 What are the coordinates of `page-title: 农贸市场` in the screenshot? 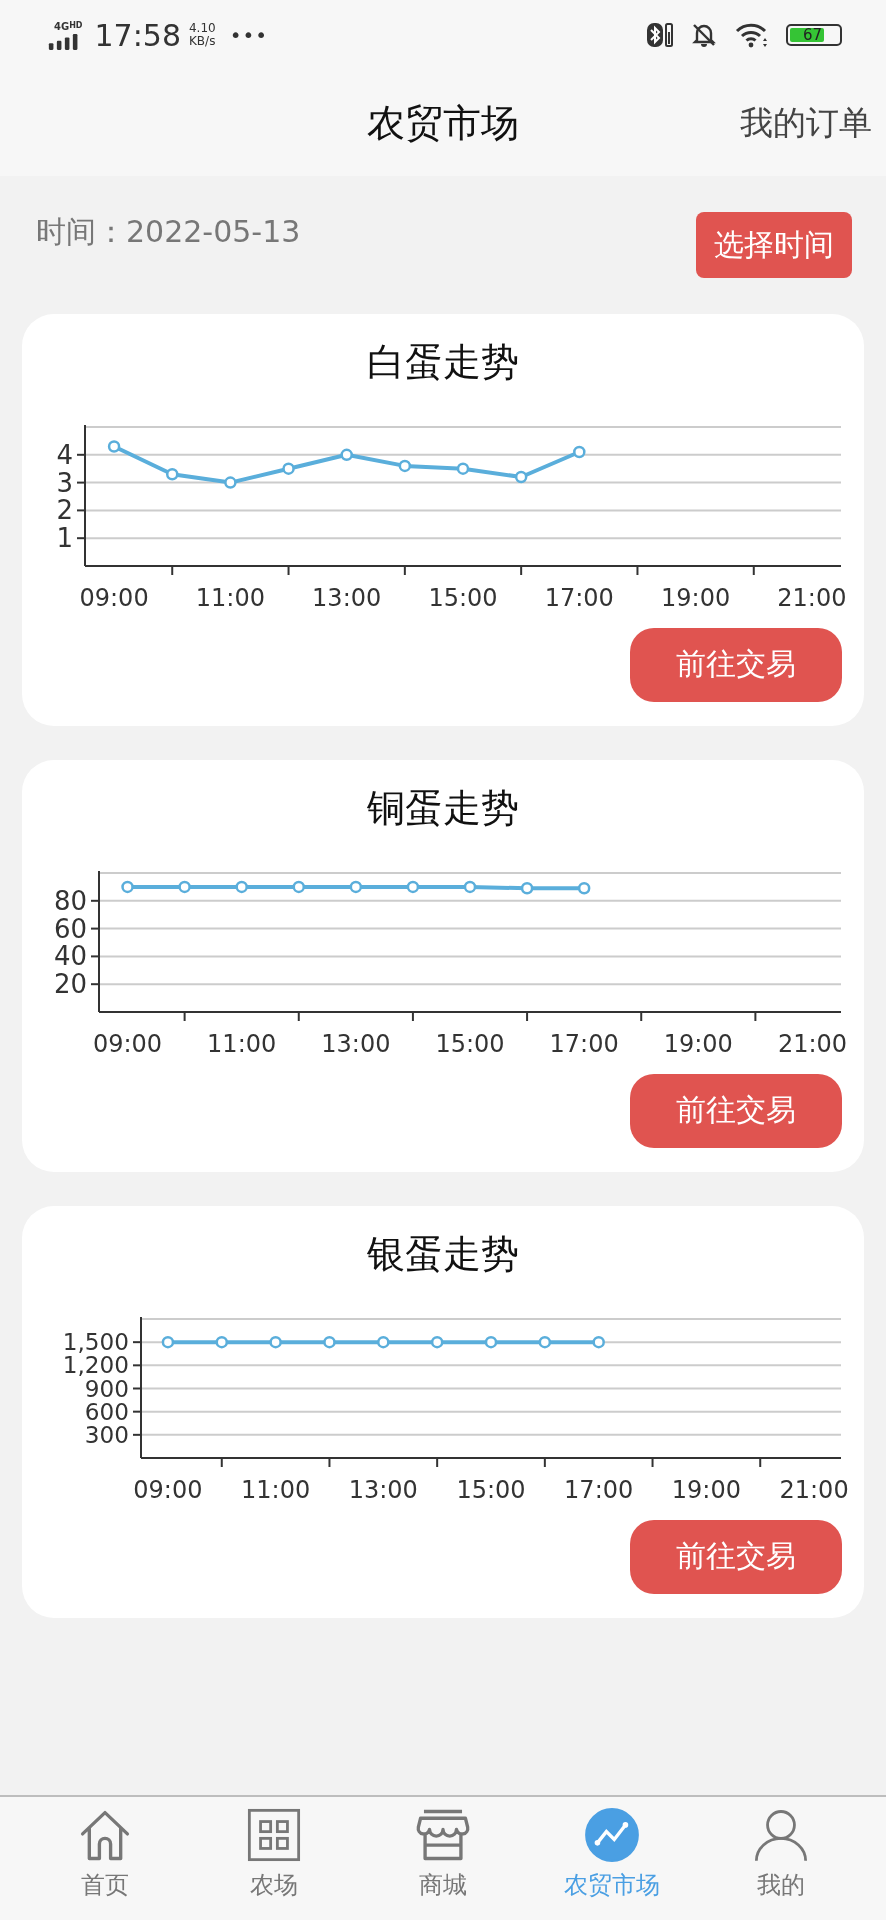 It's located at (443, 123).